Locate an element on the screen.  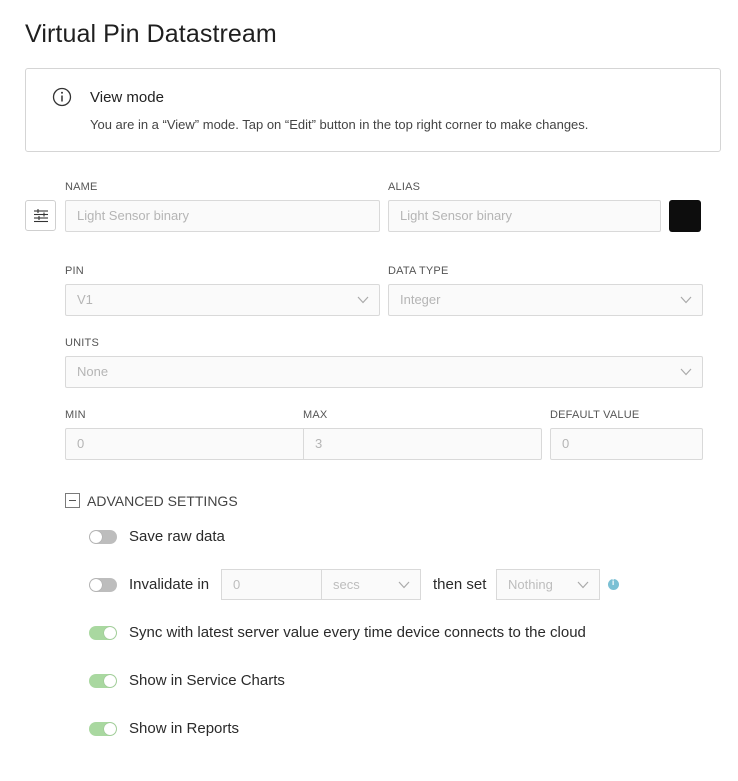
reports-label: Show in Reports is located at coordinates (184, 728).